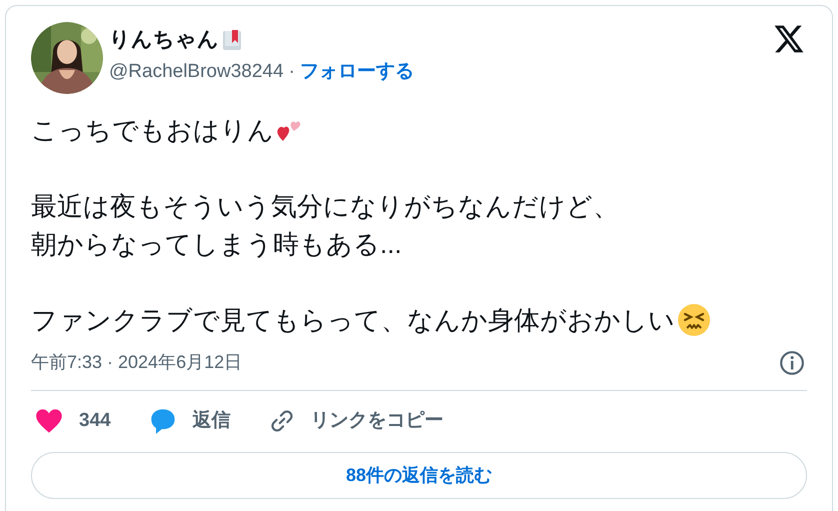 This screenshot has width=838, height=511. I want to click on read-replies-button: 88件の返信を読む, so click(419, 475).